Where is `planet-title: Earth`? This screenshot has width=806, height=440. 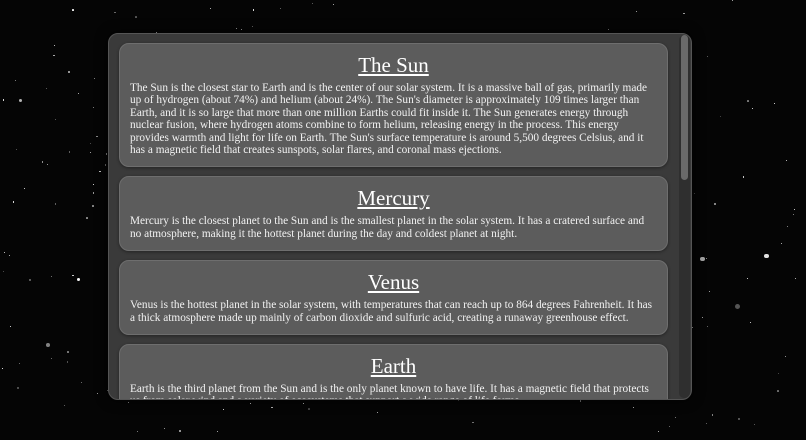 planet-title: Earth is located at coordinates (393, 366).